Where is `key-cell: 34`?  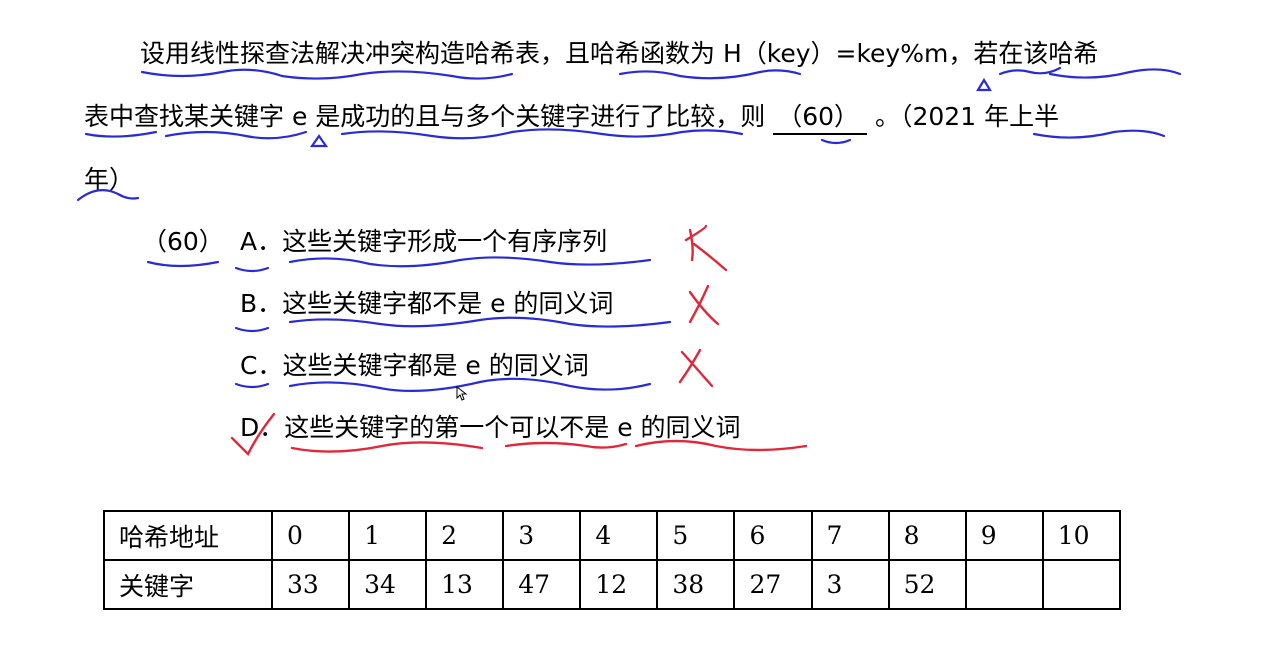
key-cell: 34 is located at coordinates (388, 584).